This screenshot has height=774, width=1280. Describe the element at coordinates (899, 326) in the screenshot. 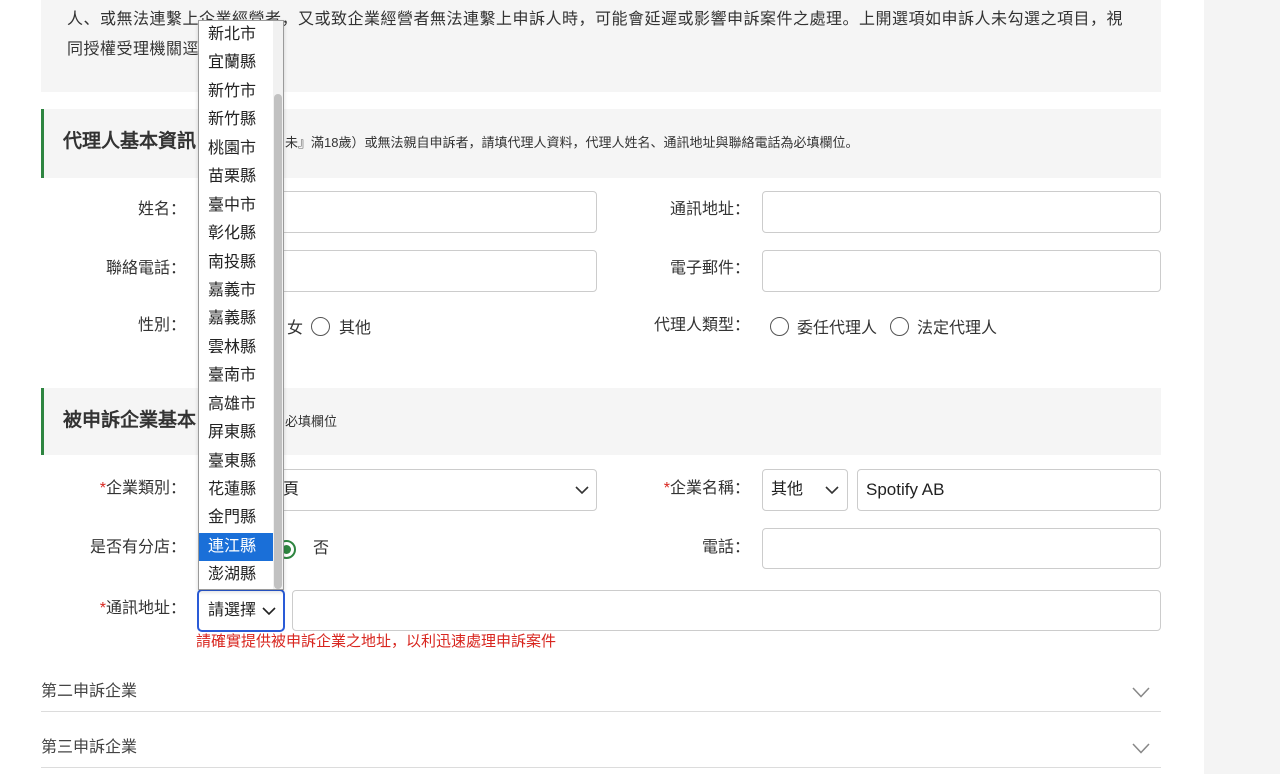

I see `type-radio-legal` at that location.